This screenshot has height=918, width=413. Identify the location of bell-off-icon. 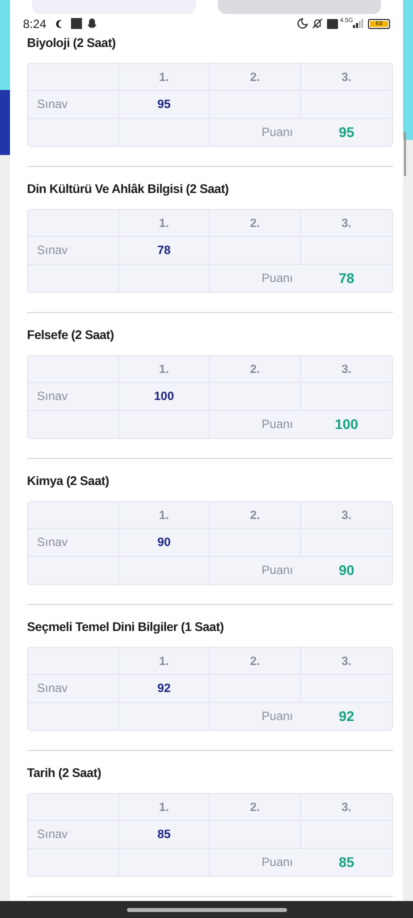
(317, 23).